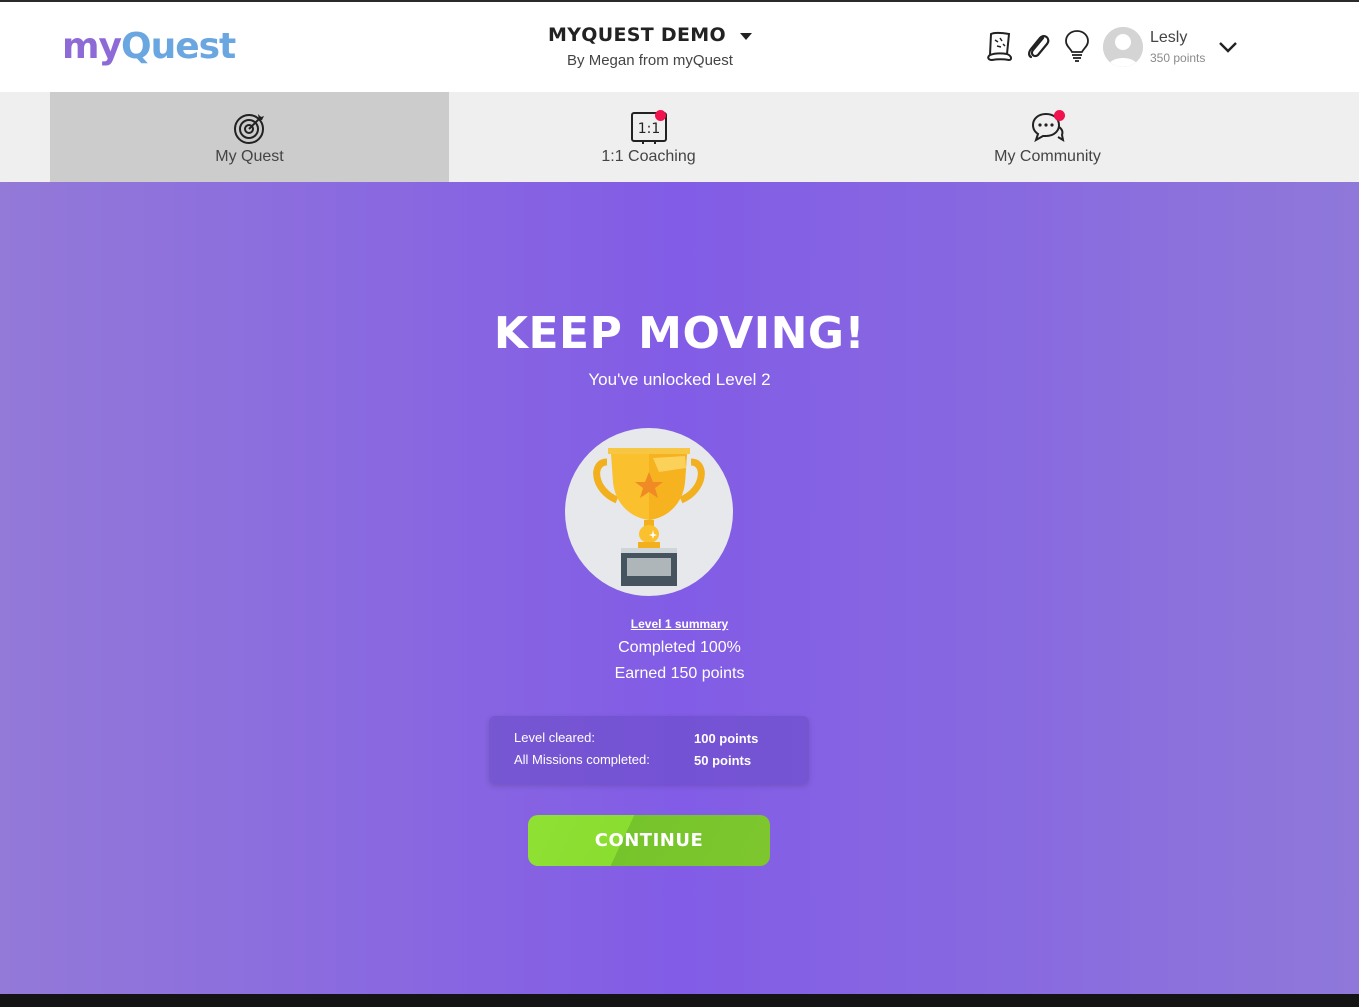 This screenshot has width=1359, height=1007. What do you see at coordinates (679, 379) in the screenshot?
I see `subline: You've unlocked Level 2` at bounding box center [679, 379].